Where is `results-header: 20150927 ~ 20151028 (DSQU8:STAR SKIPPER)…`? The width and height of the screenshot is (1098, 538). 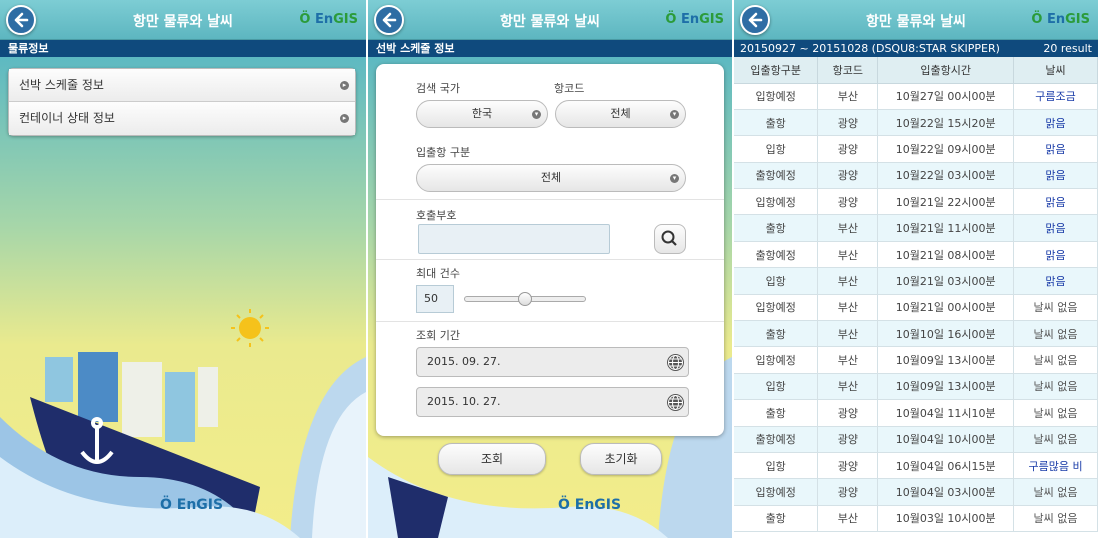 results-header: 20150927 ~ 20151028 (DSQU8:STAR SKIPPER)… is located at coordinates (916, 48).